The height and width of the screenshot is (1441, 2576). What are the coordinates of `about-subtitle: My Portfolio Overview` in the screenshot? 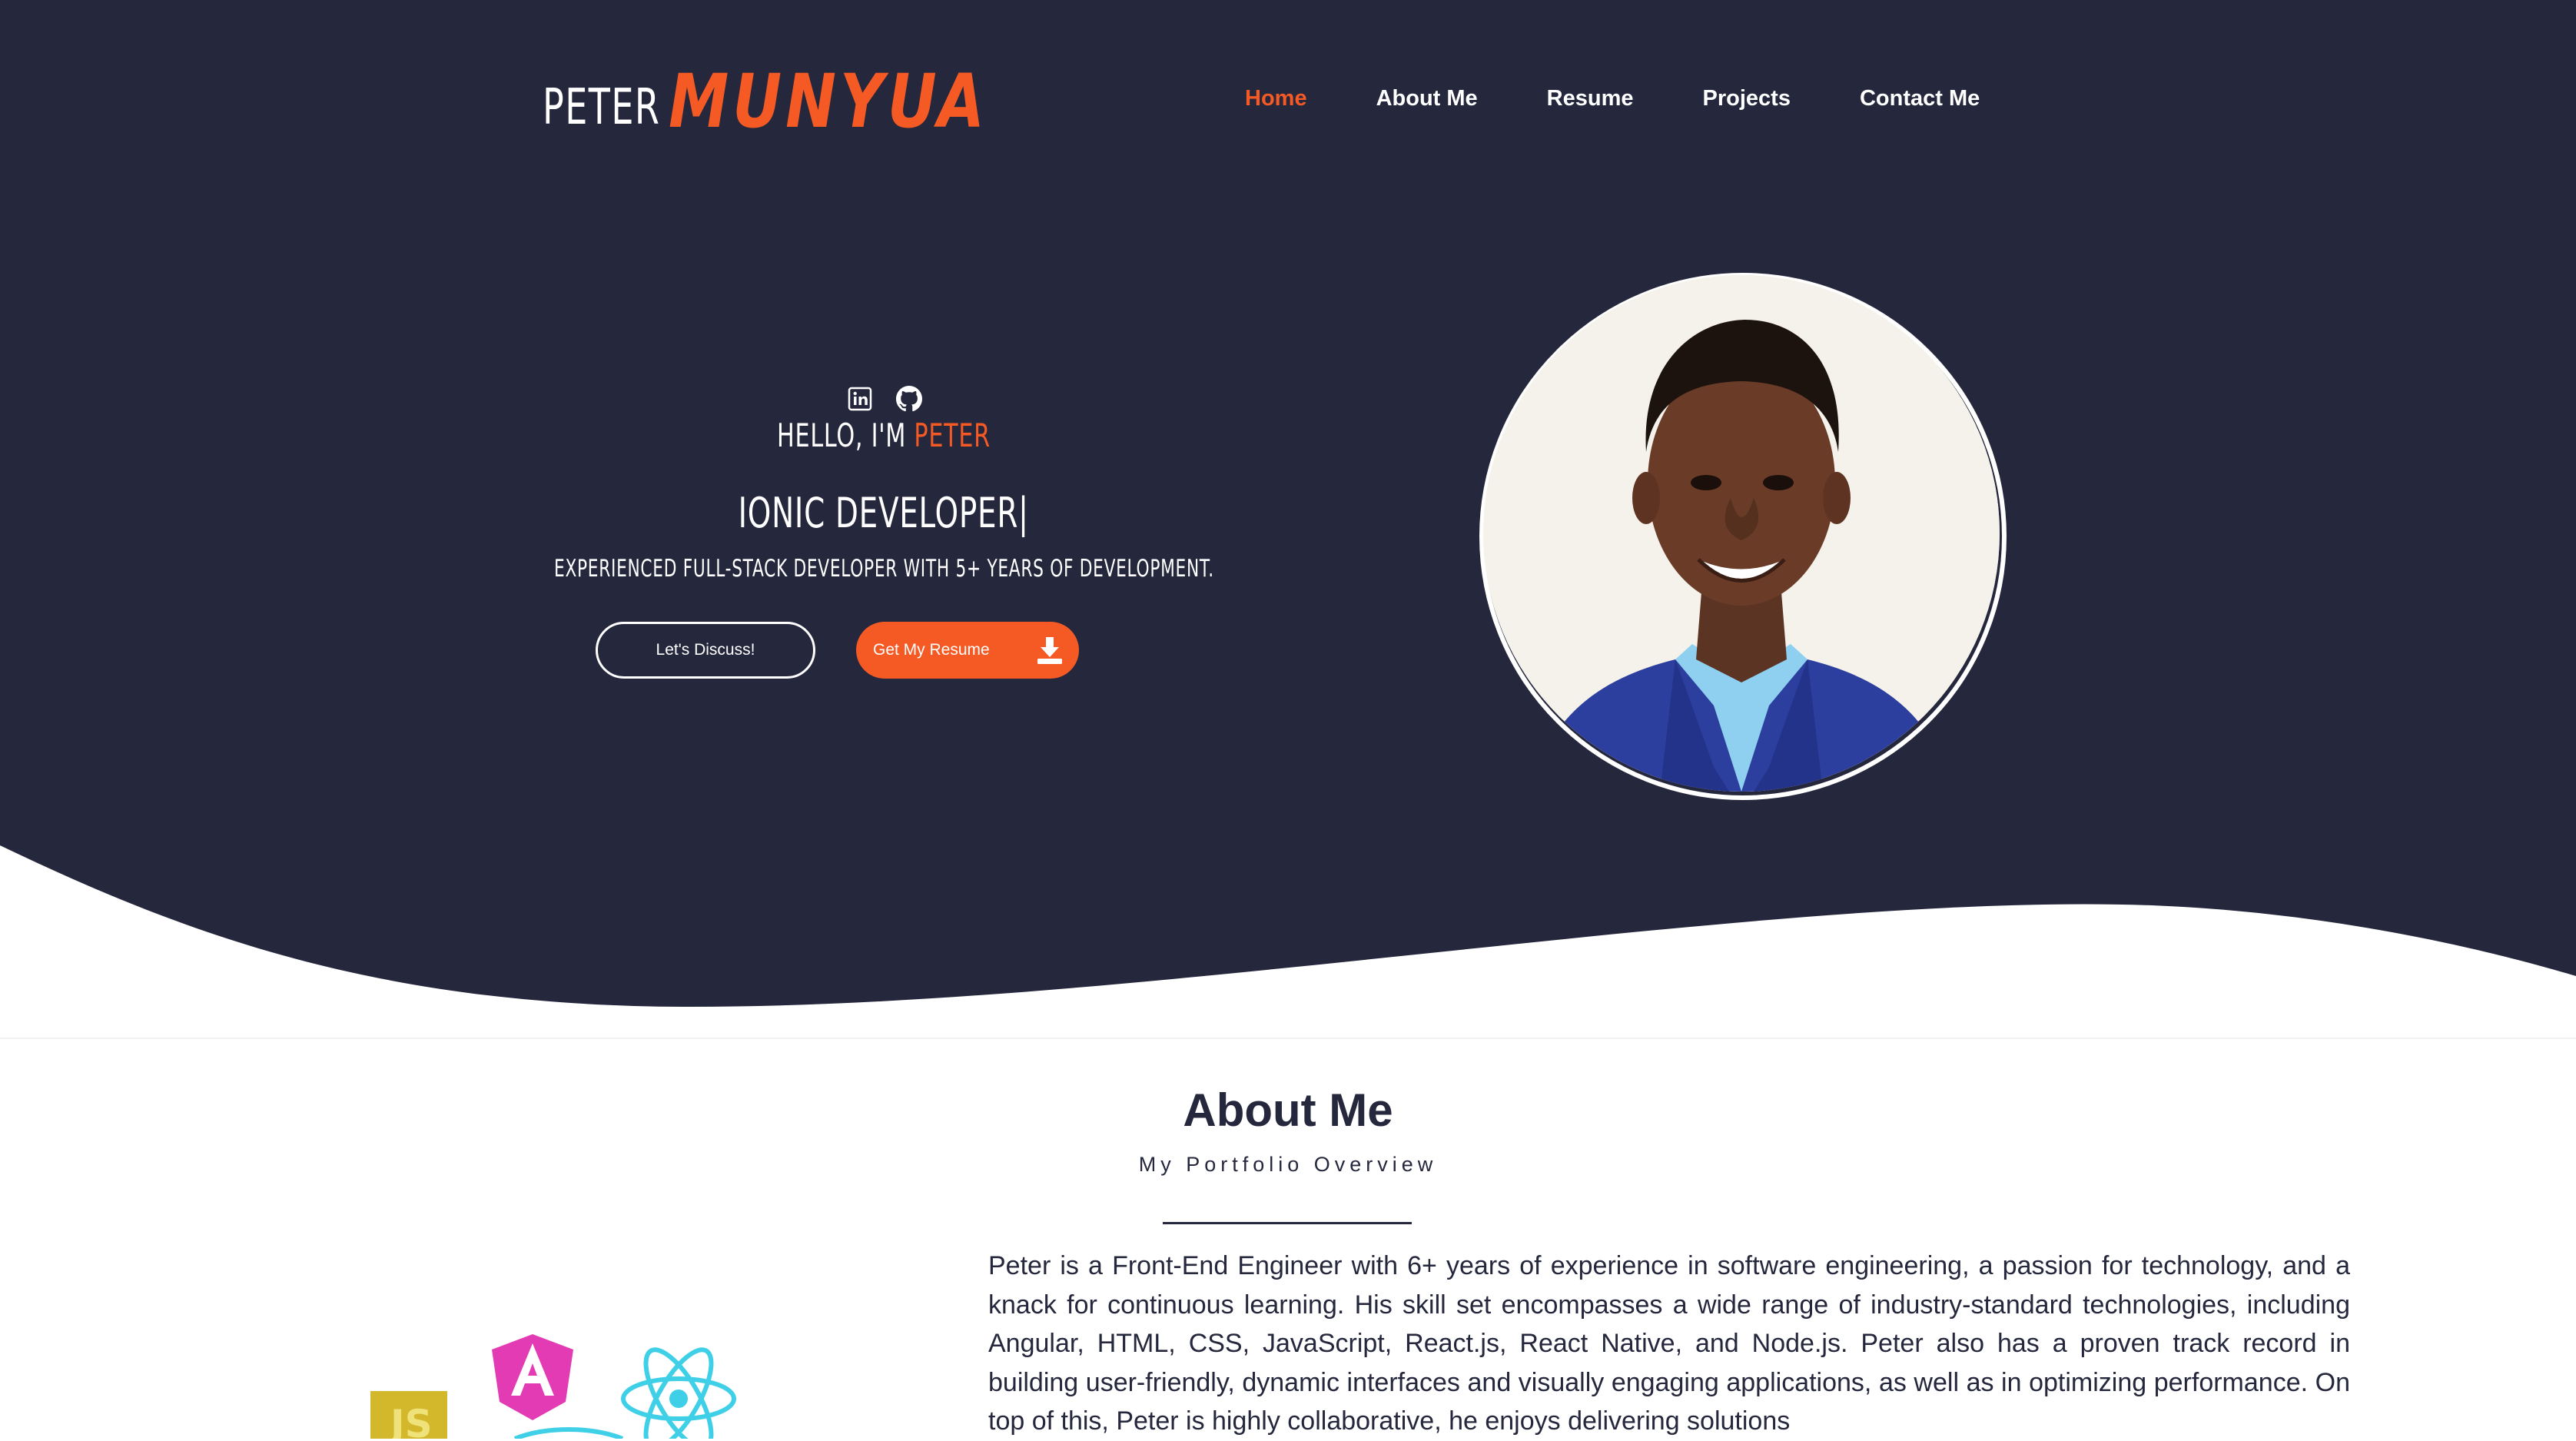 It's located at (1288, 1164).